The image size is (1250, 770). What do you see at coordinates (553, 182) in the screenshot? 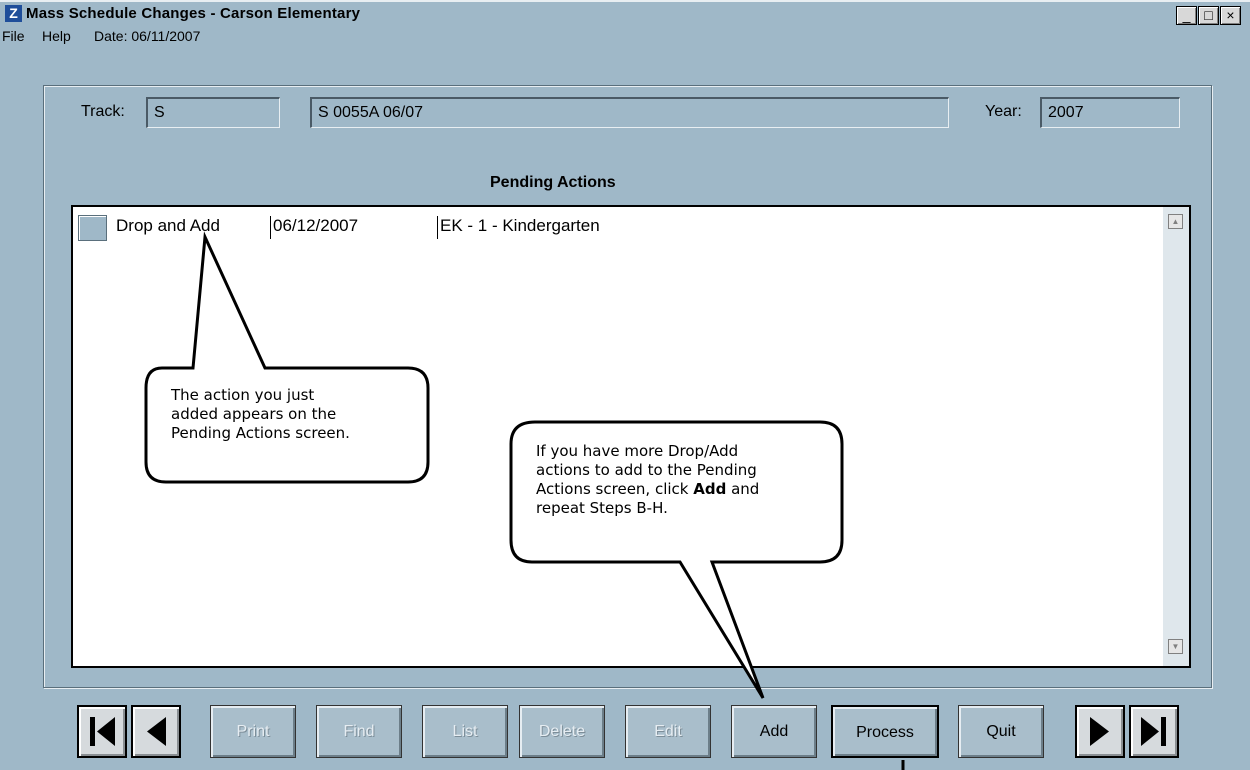
I see `pending-actions-title: Pending Actions` at bounding box center [553, 182].